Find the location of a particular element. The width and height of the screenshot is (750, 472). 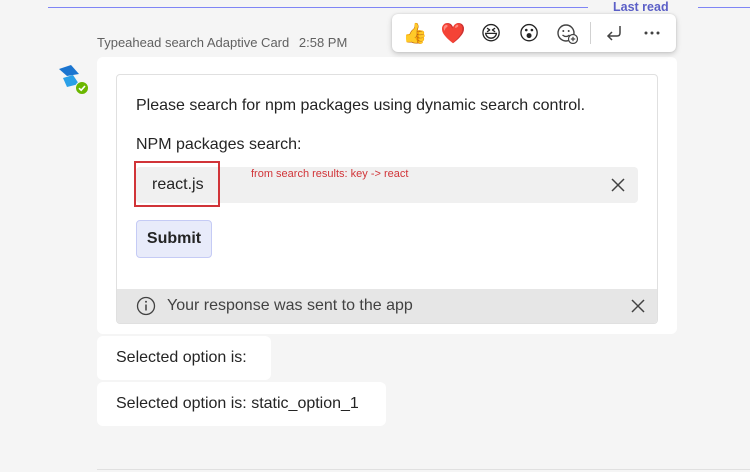

message-header: Typeahead search Adaptive Card 2:58 PM is located at coordinates (222, 42).